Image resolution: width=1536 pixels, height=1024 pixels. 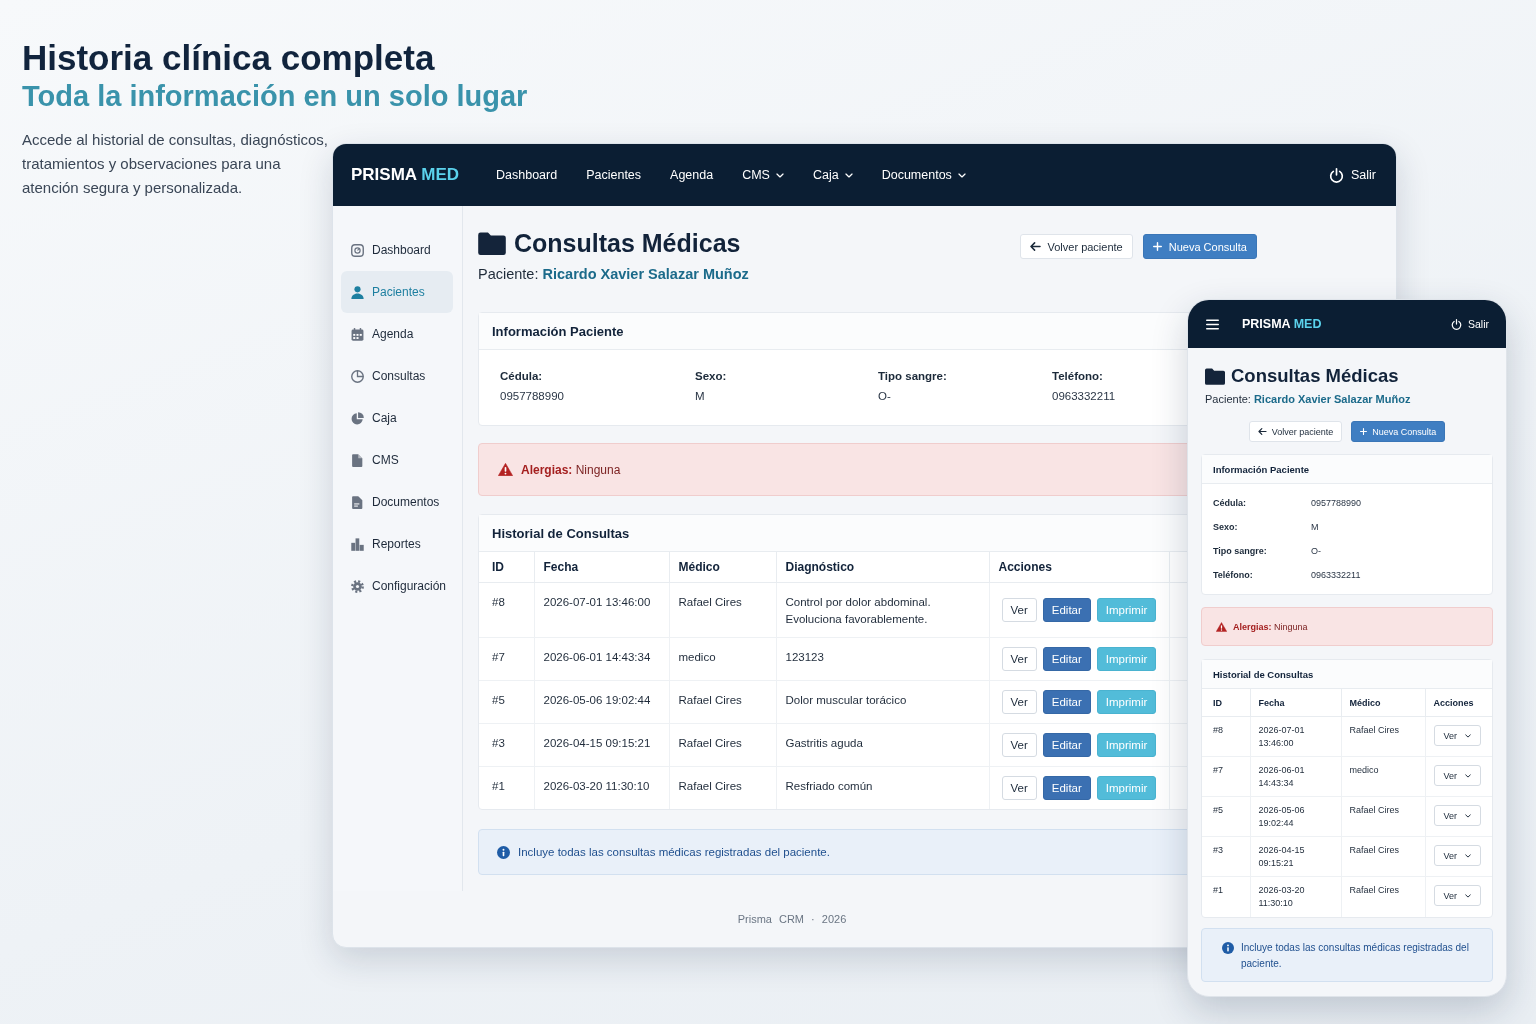 I want to click on consult-id: #7, so click(x=1226, y=776).